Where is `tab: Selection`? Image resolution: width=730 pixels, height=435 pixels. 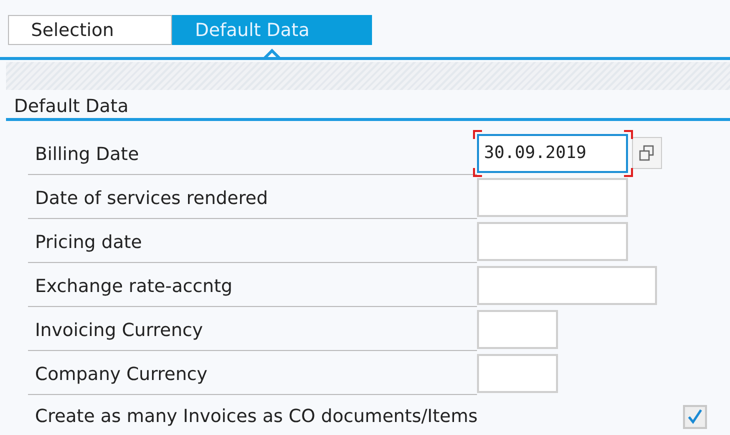
tab: Selection is located at coordinates (90, 30).